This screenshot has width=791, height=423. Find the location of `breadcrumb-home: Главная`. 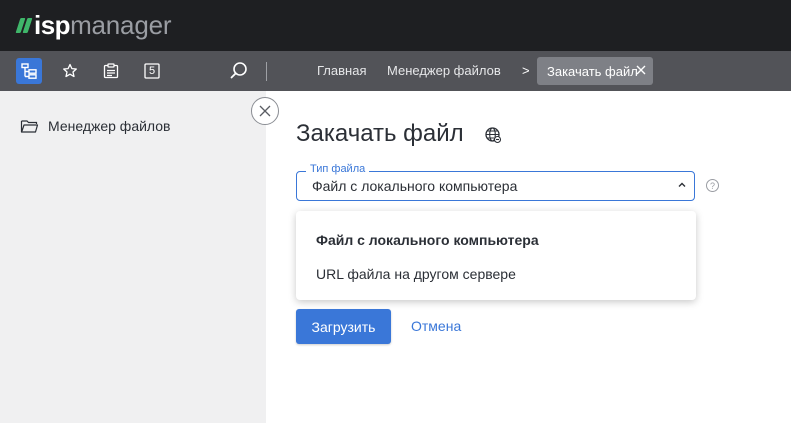

breadcrumb-home: Главная is located at coordinates (341, 71).